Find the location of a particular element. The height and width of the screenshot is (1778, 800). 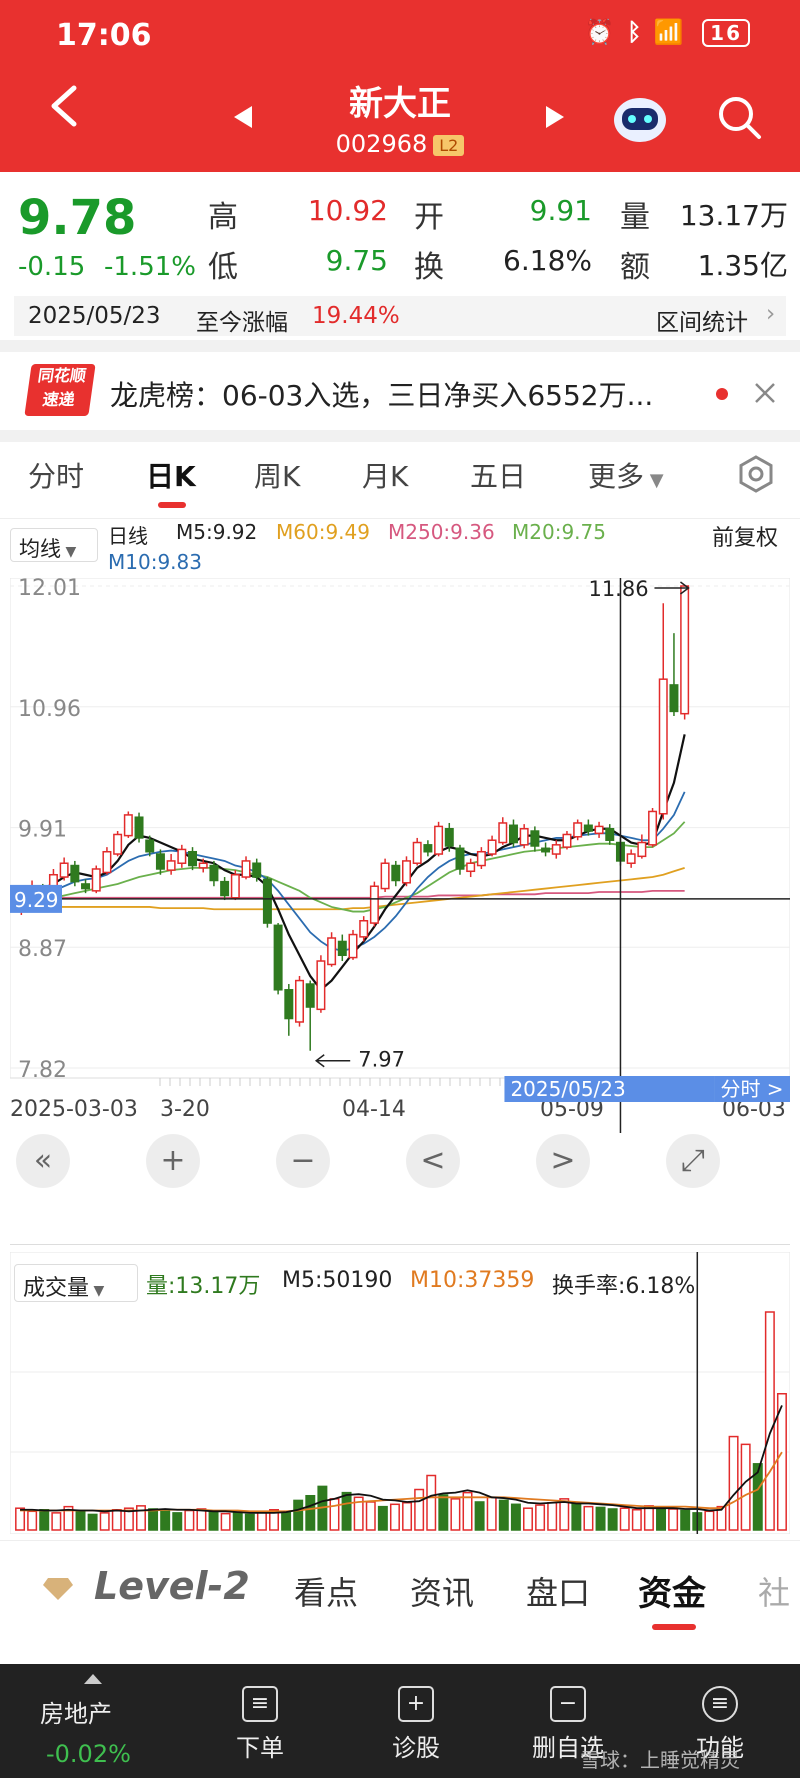

stock-code-text: 002968 is located at coordinates (381, 144).